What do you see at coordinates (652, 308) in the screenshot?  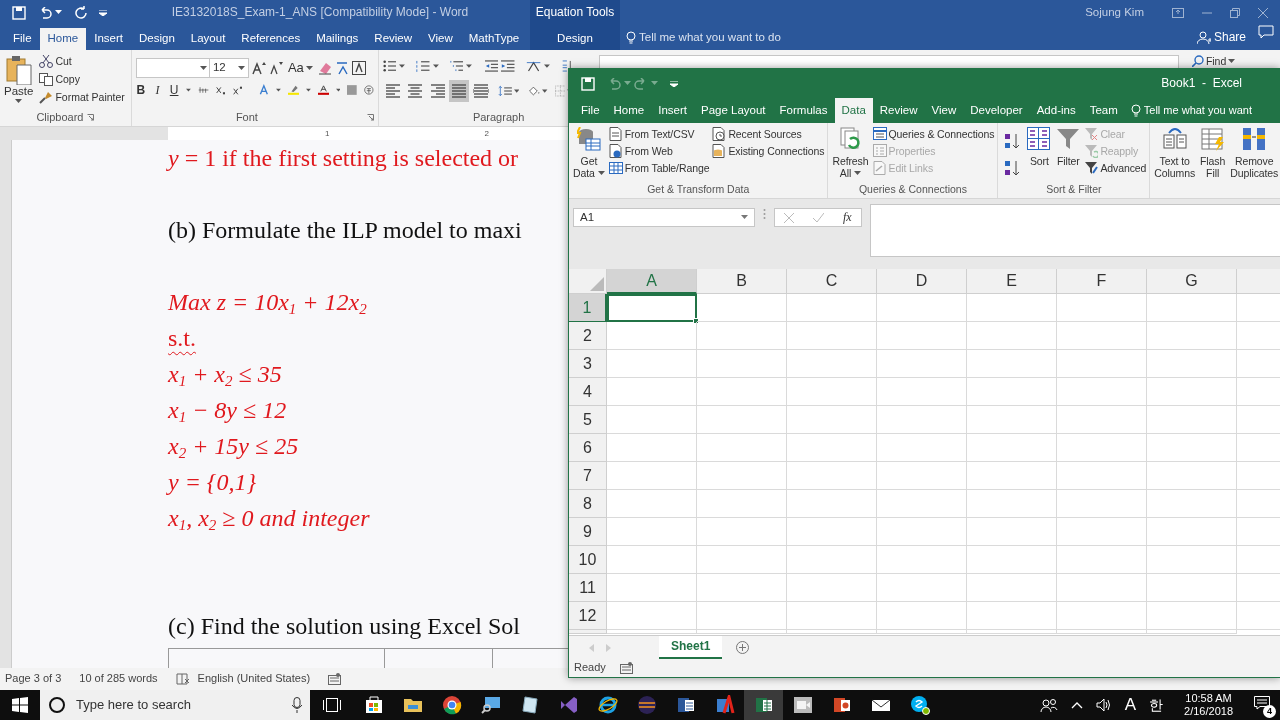 I see `active-cell` at bounding box center [652, 308].